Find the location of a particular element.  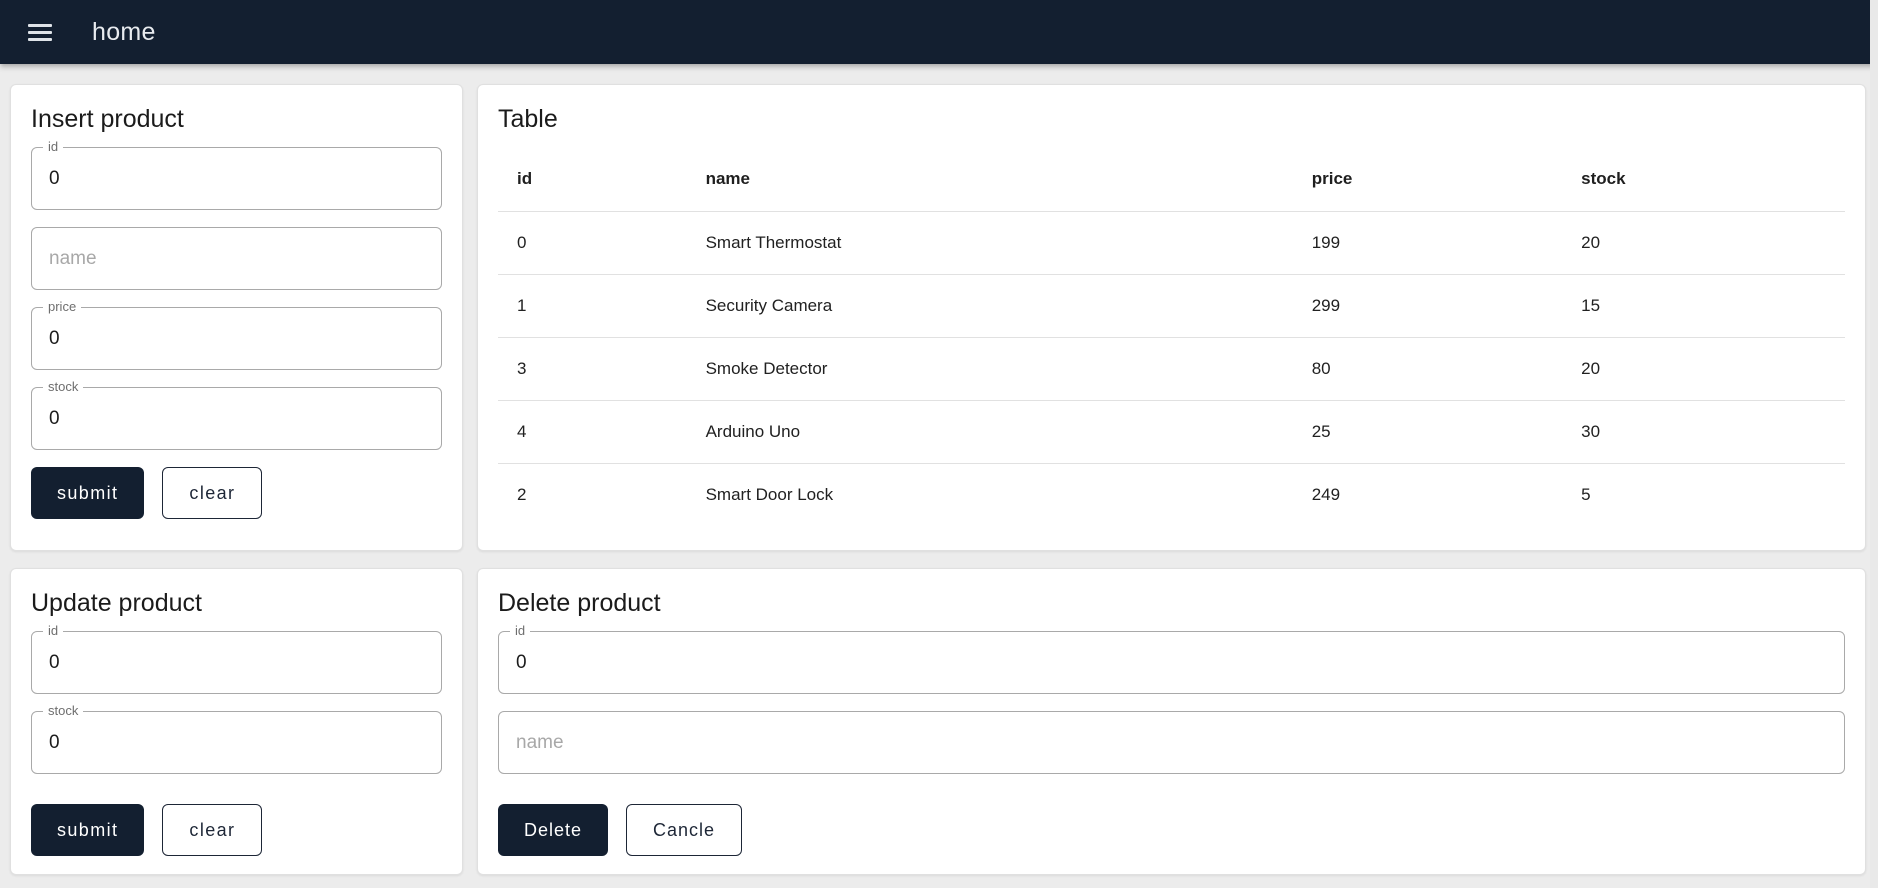

table-row: 4 Arduino Uno 25 30 is located at coordinates (1171, 432).